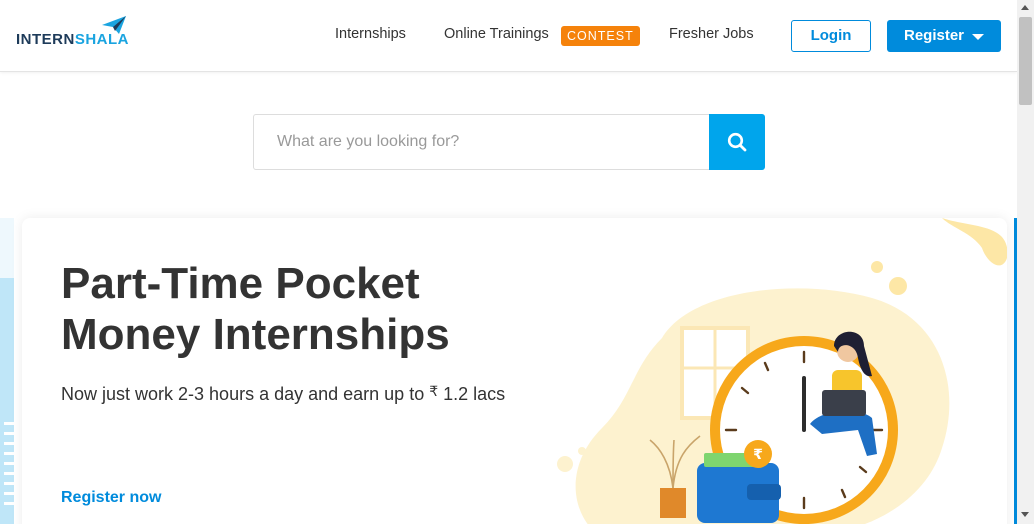 The width and height of the screenshot is (1034, 524). I want to click on nav-internships: Internships, so click(370, 34).